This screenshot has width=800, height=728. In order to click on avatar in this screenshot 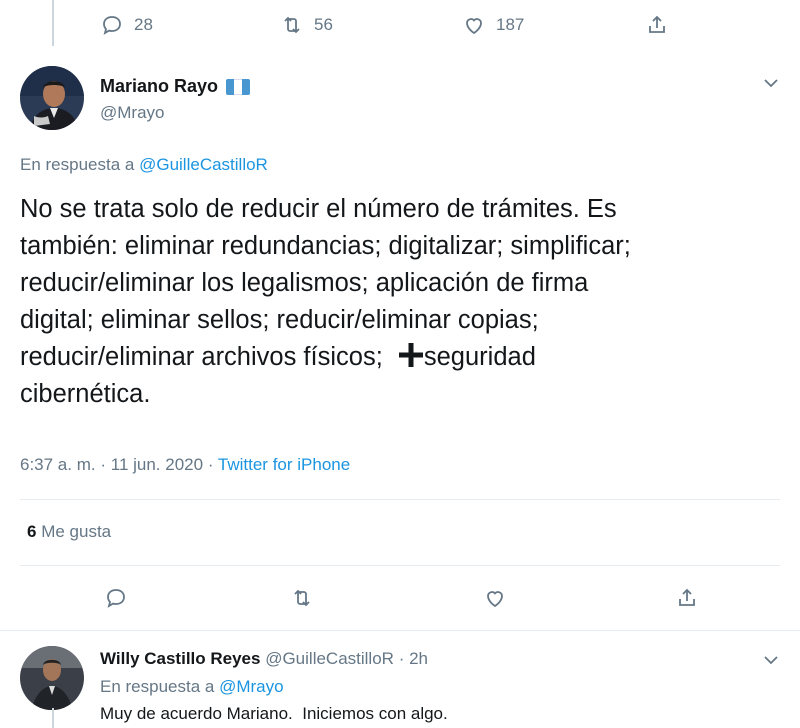, I will do `click(52, 98)`.